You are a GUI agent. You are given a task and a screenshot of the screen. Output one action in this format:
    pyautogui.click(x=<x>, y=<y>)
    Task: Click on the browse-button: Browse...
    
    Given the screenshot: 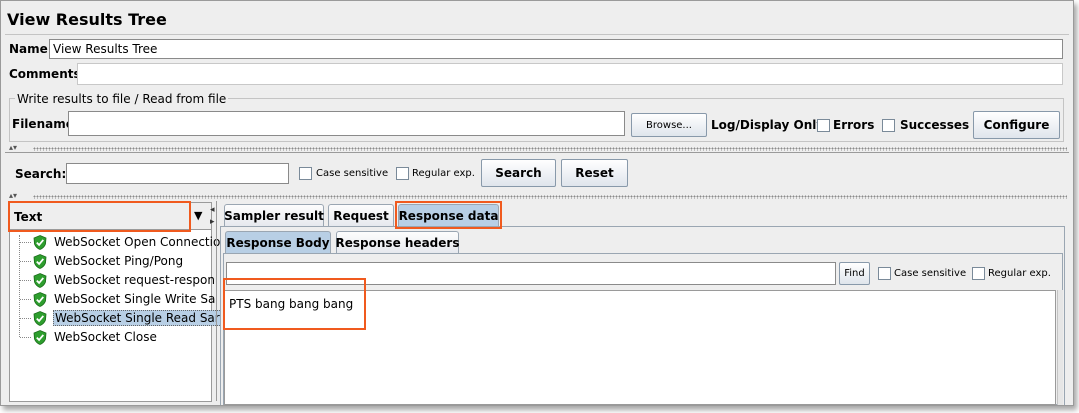 What is the action you would take?
    pyautogui.click(x=669, y=125)
    